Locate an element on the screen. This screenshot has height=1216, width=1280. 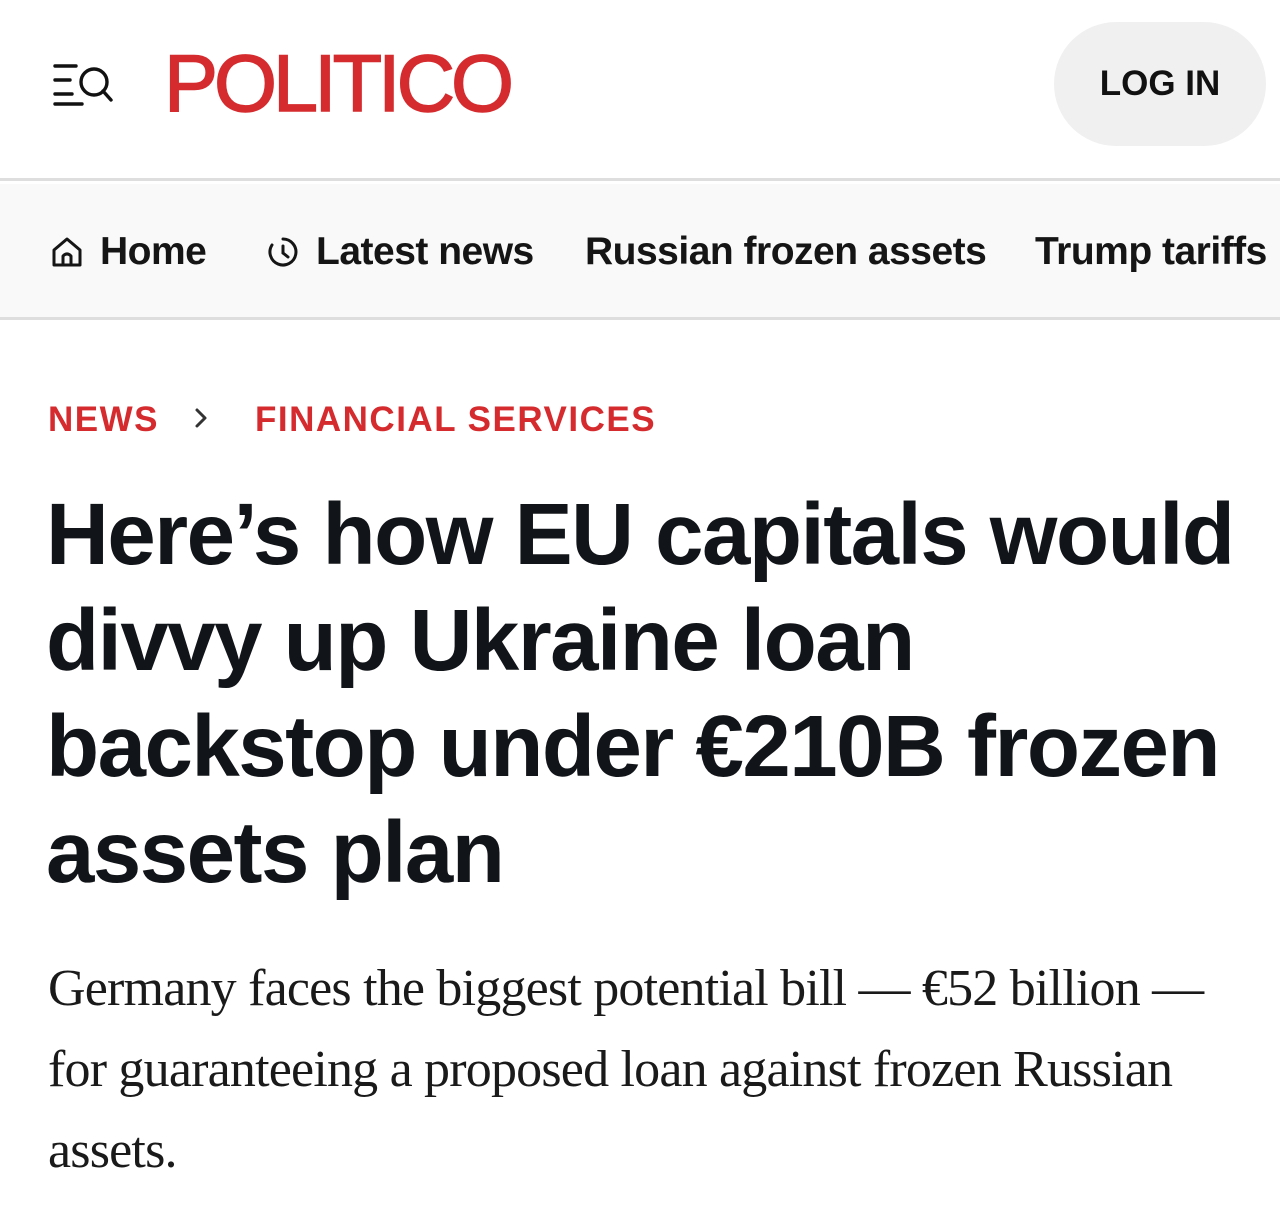
menu-search-icon is located at coordinates (83, 83).